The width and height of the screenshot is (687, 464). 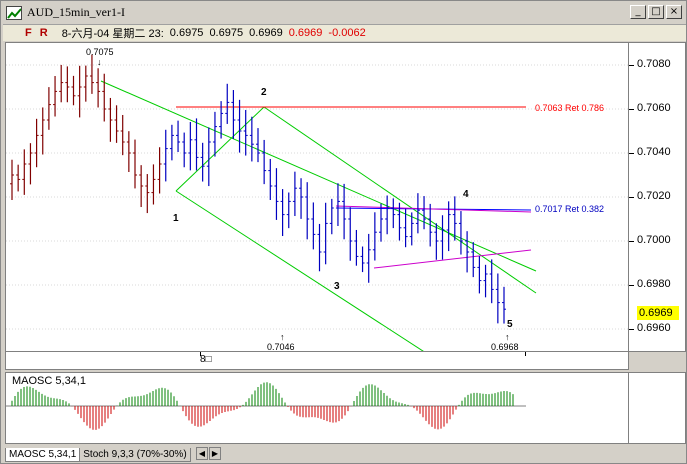 I want to click on tab-scroll-left-icon: ◀, so click(x=202, y=453).